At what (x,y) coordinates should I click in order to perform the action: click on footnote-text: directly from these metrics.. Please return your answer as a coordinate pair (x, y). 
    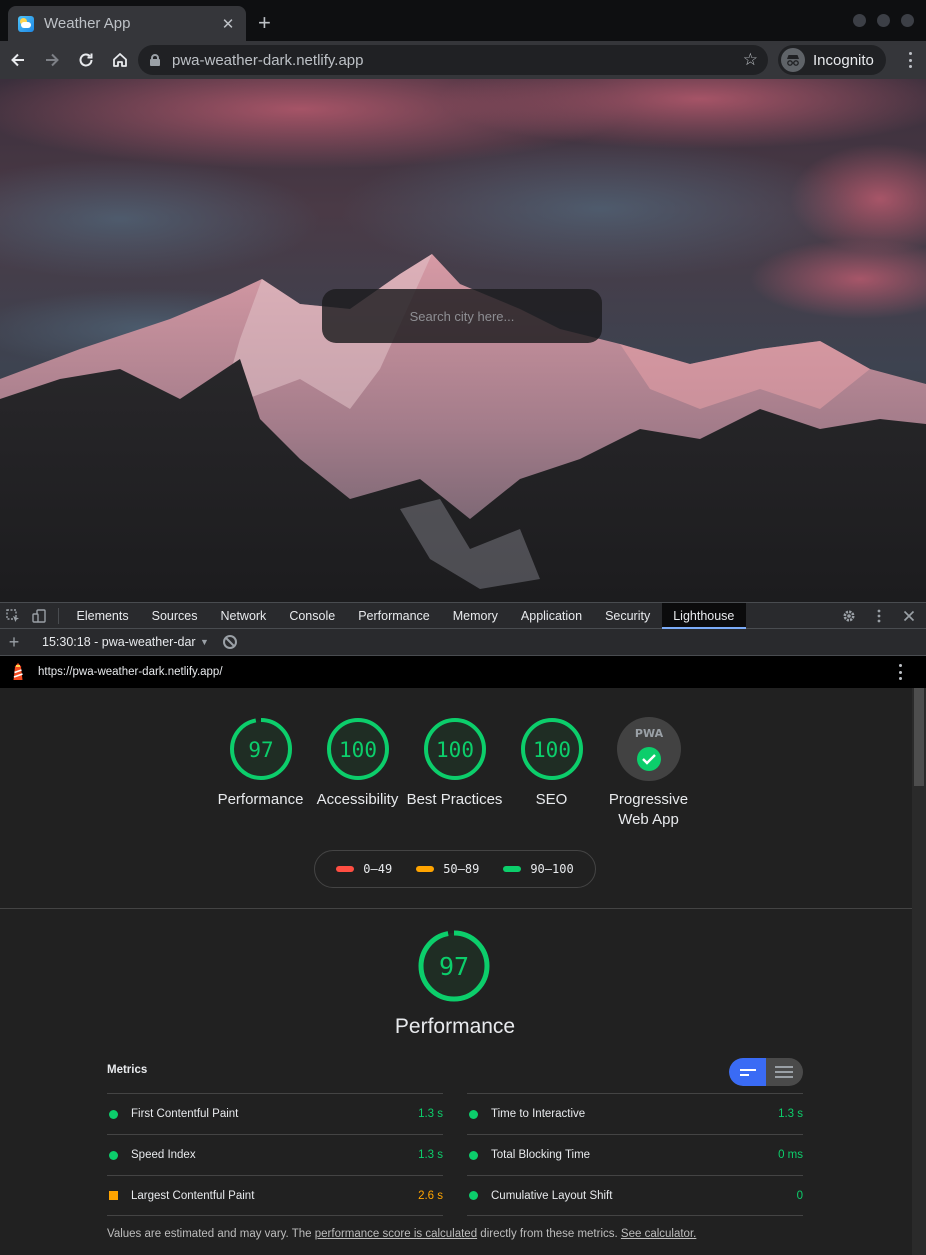
    Looking at the image, I should click on (549, 1234).